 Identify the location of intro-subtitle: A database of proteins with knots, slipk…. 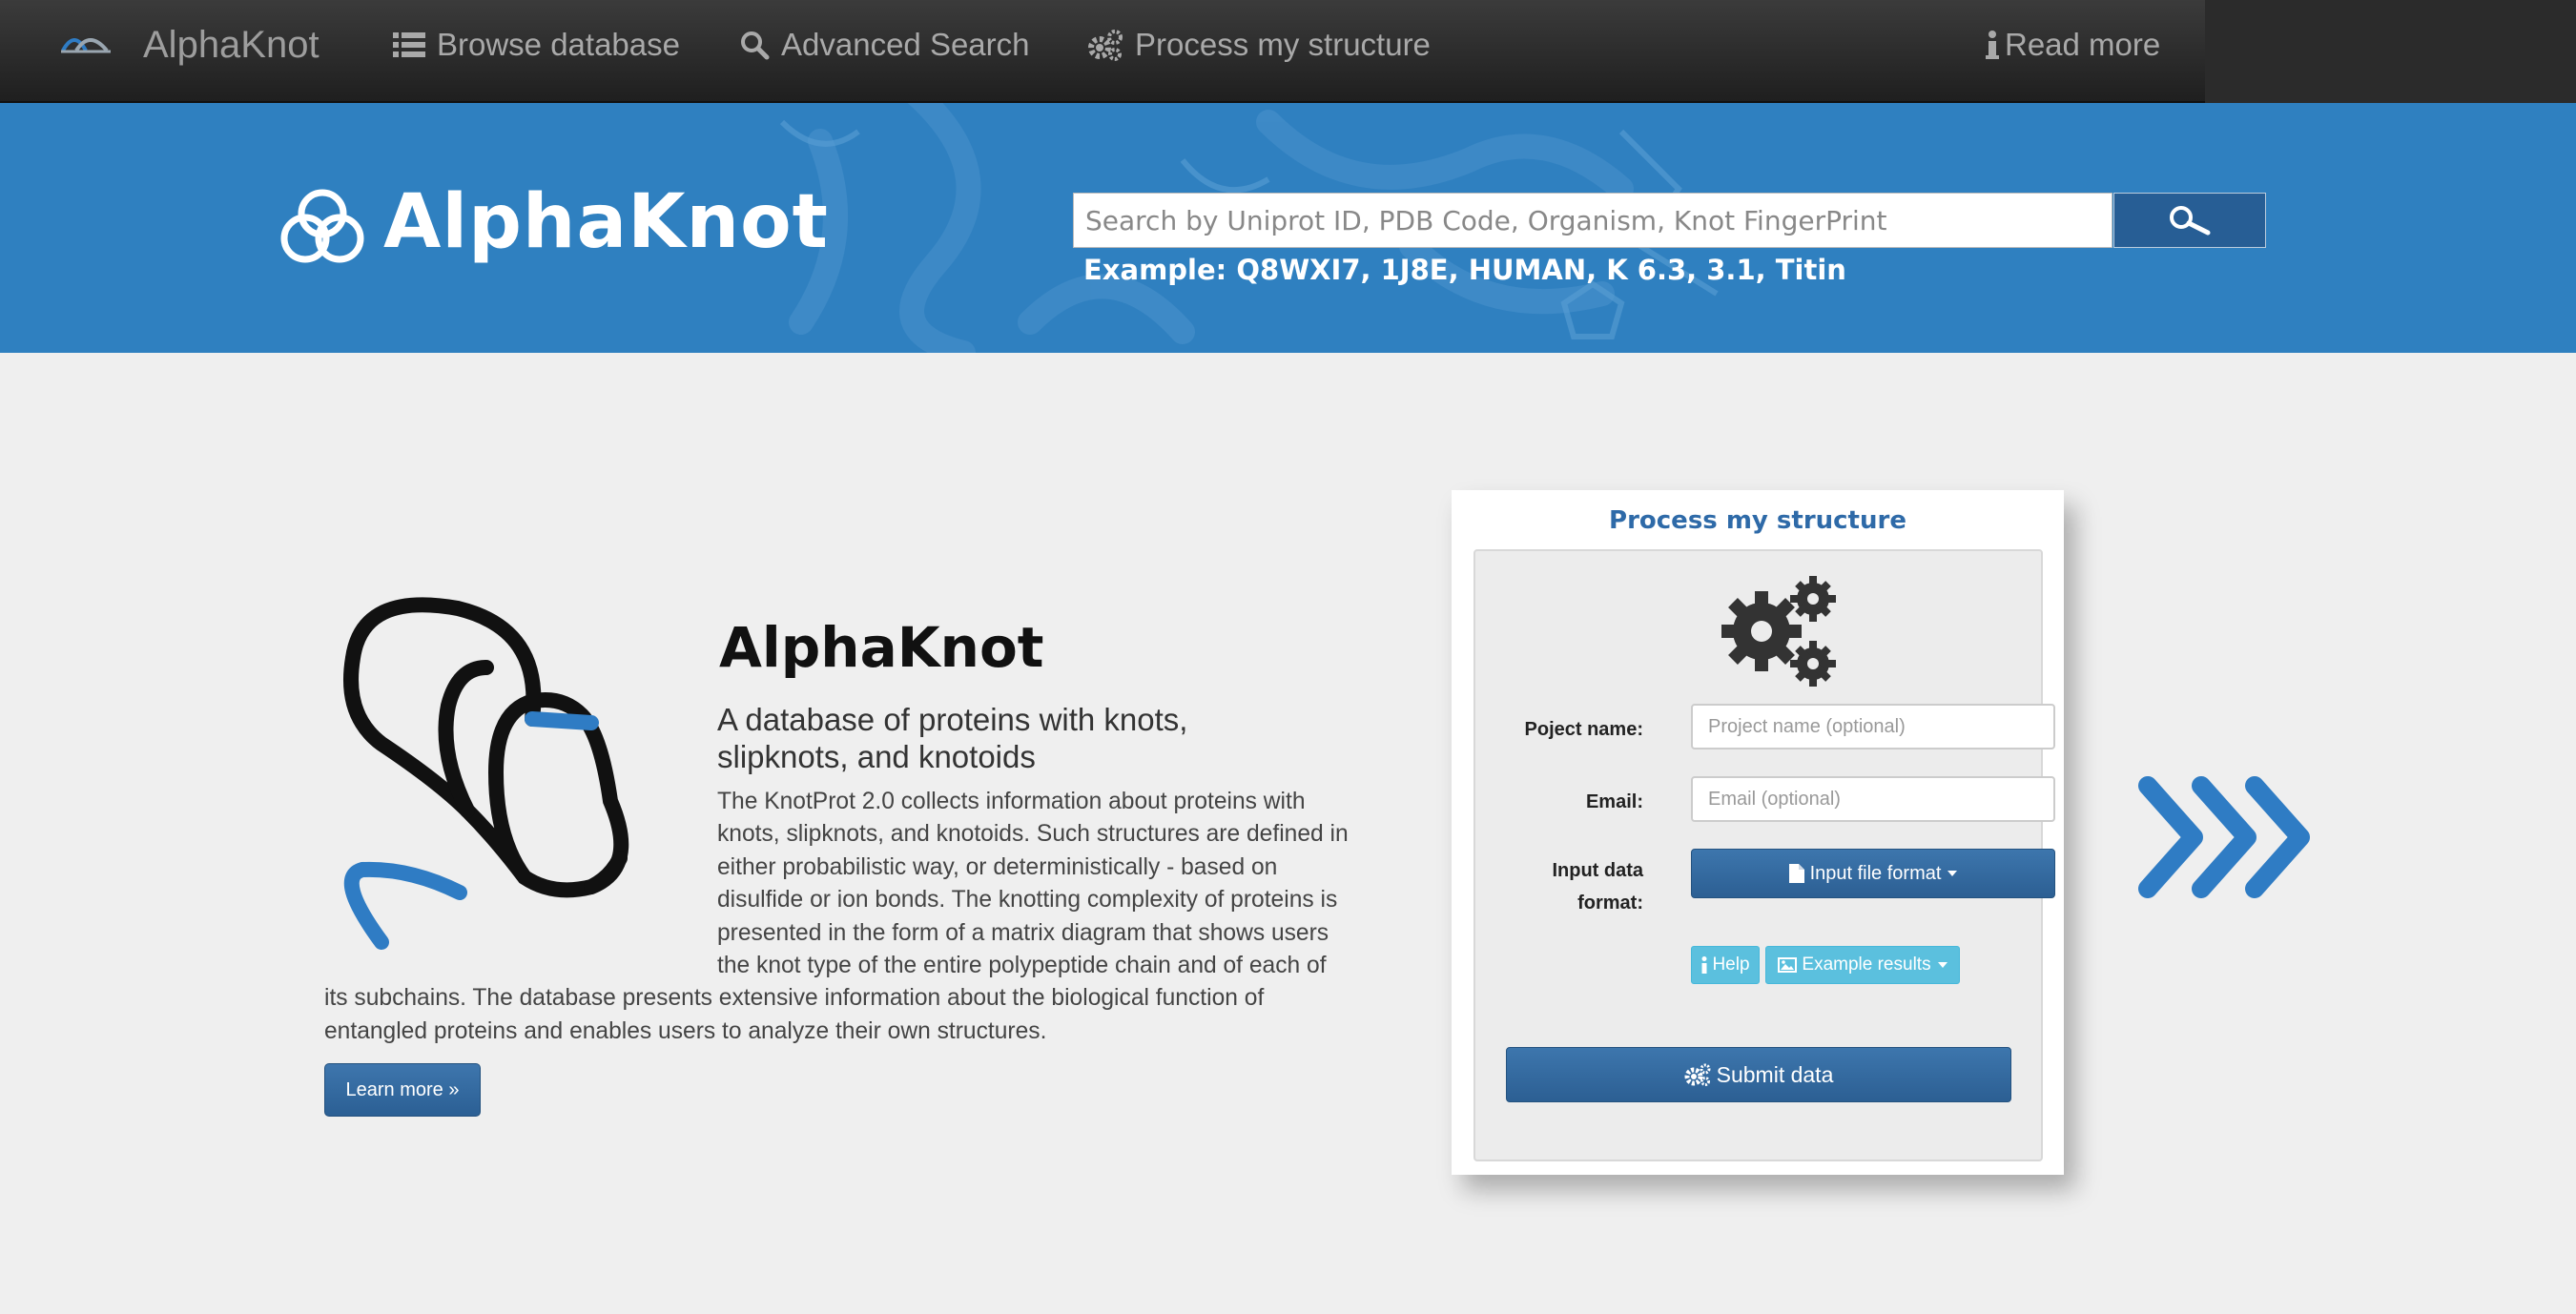
(952, 738).